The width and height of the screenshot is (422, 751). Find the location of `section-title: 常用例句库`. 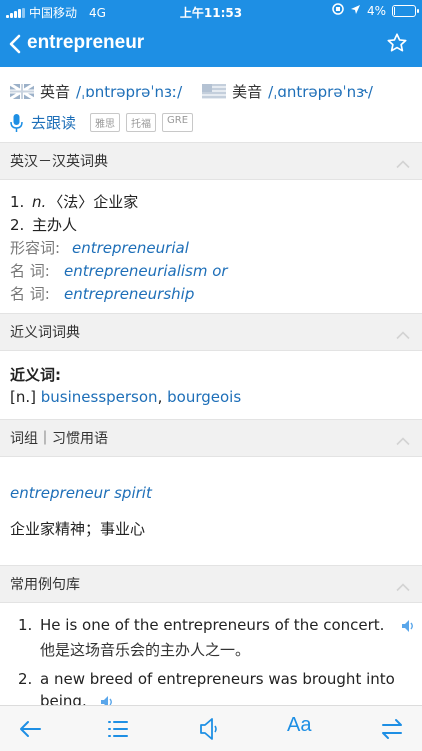

section-title: 常用例句库 is located at coordinates (45, 585).